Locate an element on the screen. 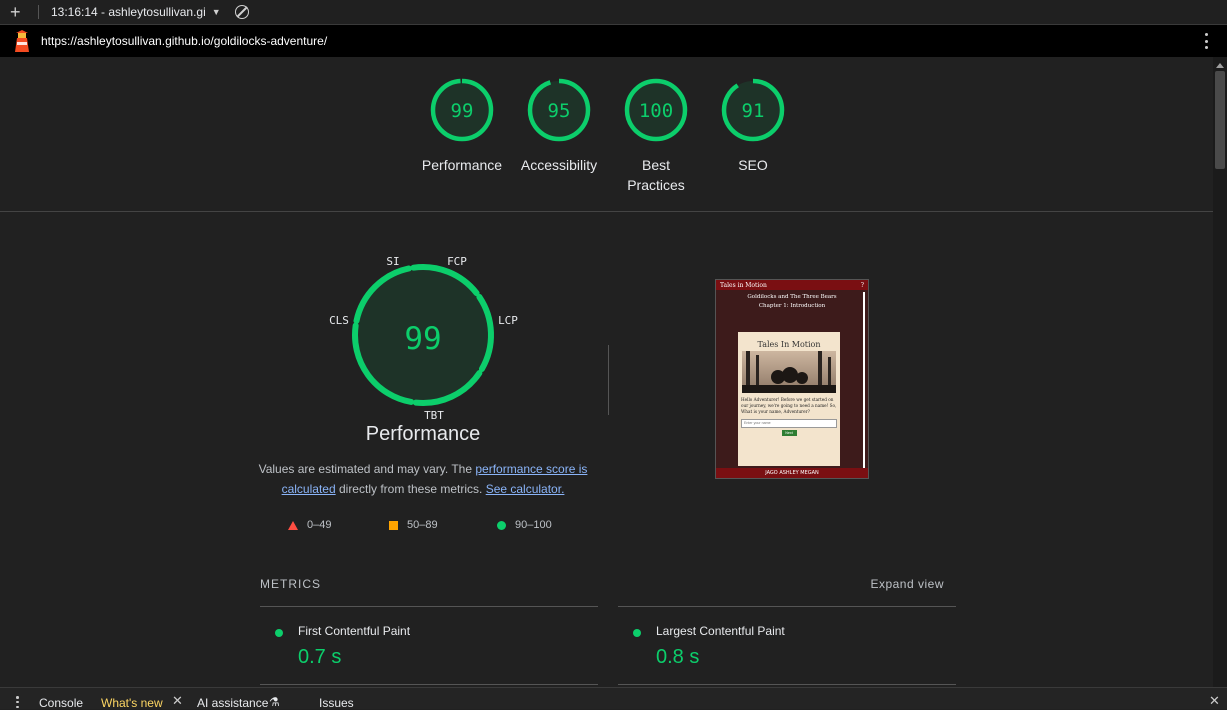 This screenshot has width=1227, height=710. legend-pass: 90–100 is located at coordinates (524, 525).